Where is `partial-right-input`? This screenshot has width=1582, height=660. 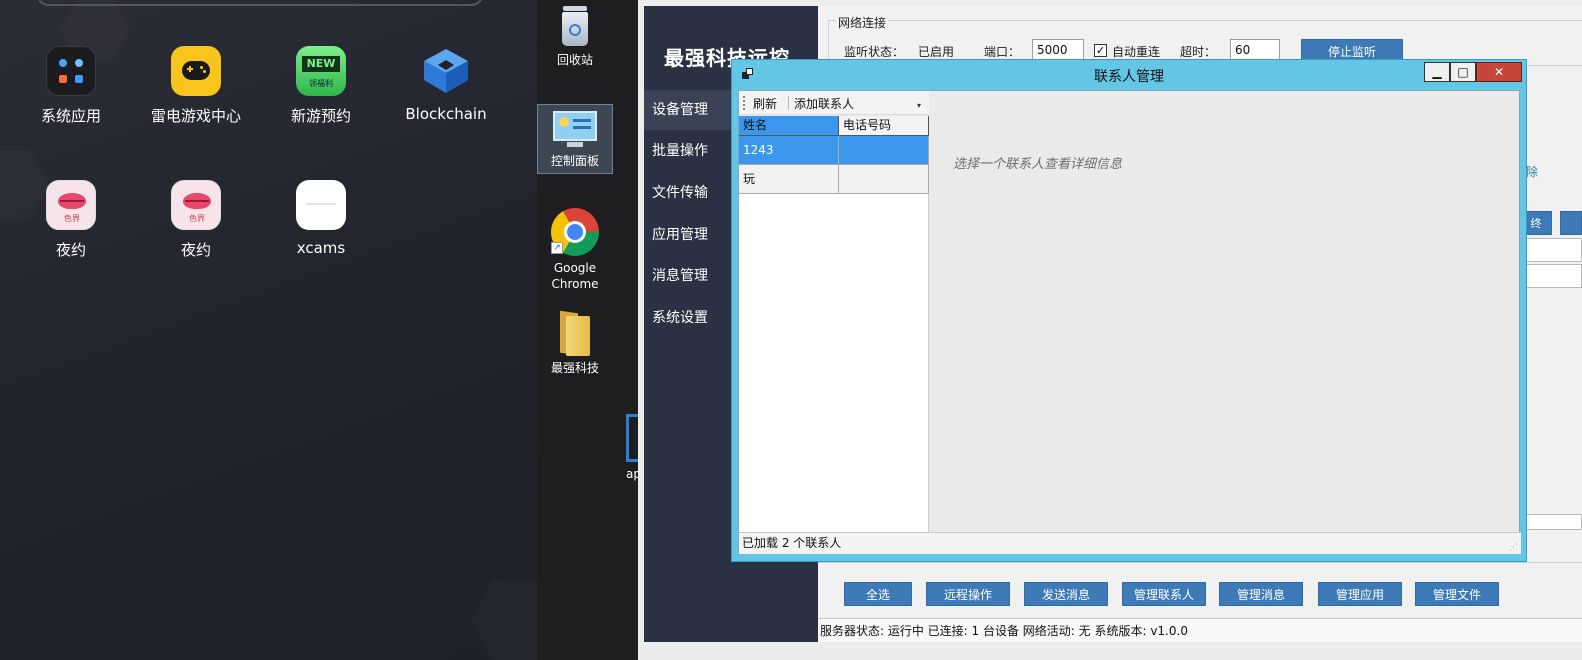
partial-right-input is located at coordinates (1553, 250).